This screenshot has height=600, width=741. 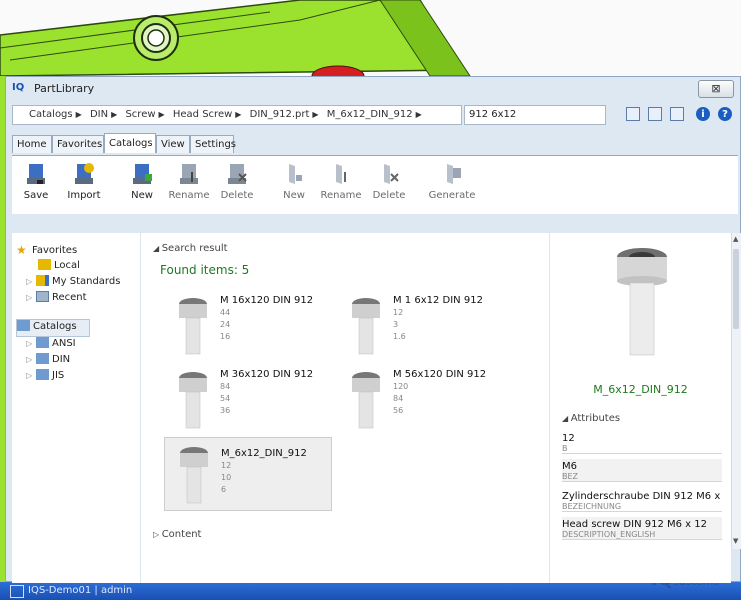 What do you see at coordinates (36, 174) in the screenshot?
I see `save-icon` at bounding box center [36, 174].